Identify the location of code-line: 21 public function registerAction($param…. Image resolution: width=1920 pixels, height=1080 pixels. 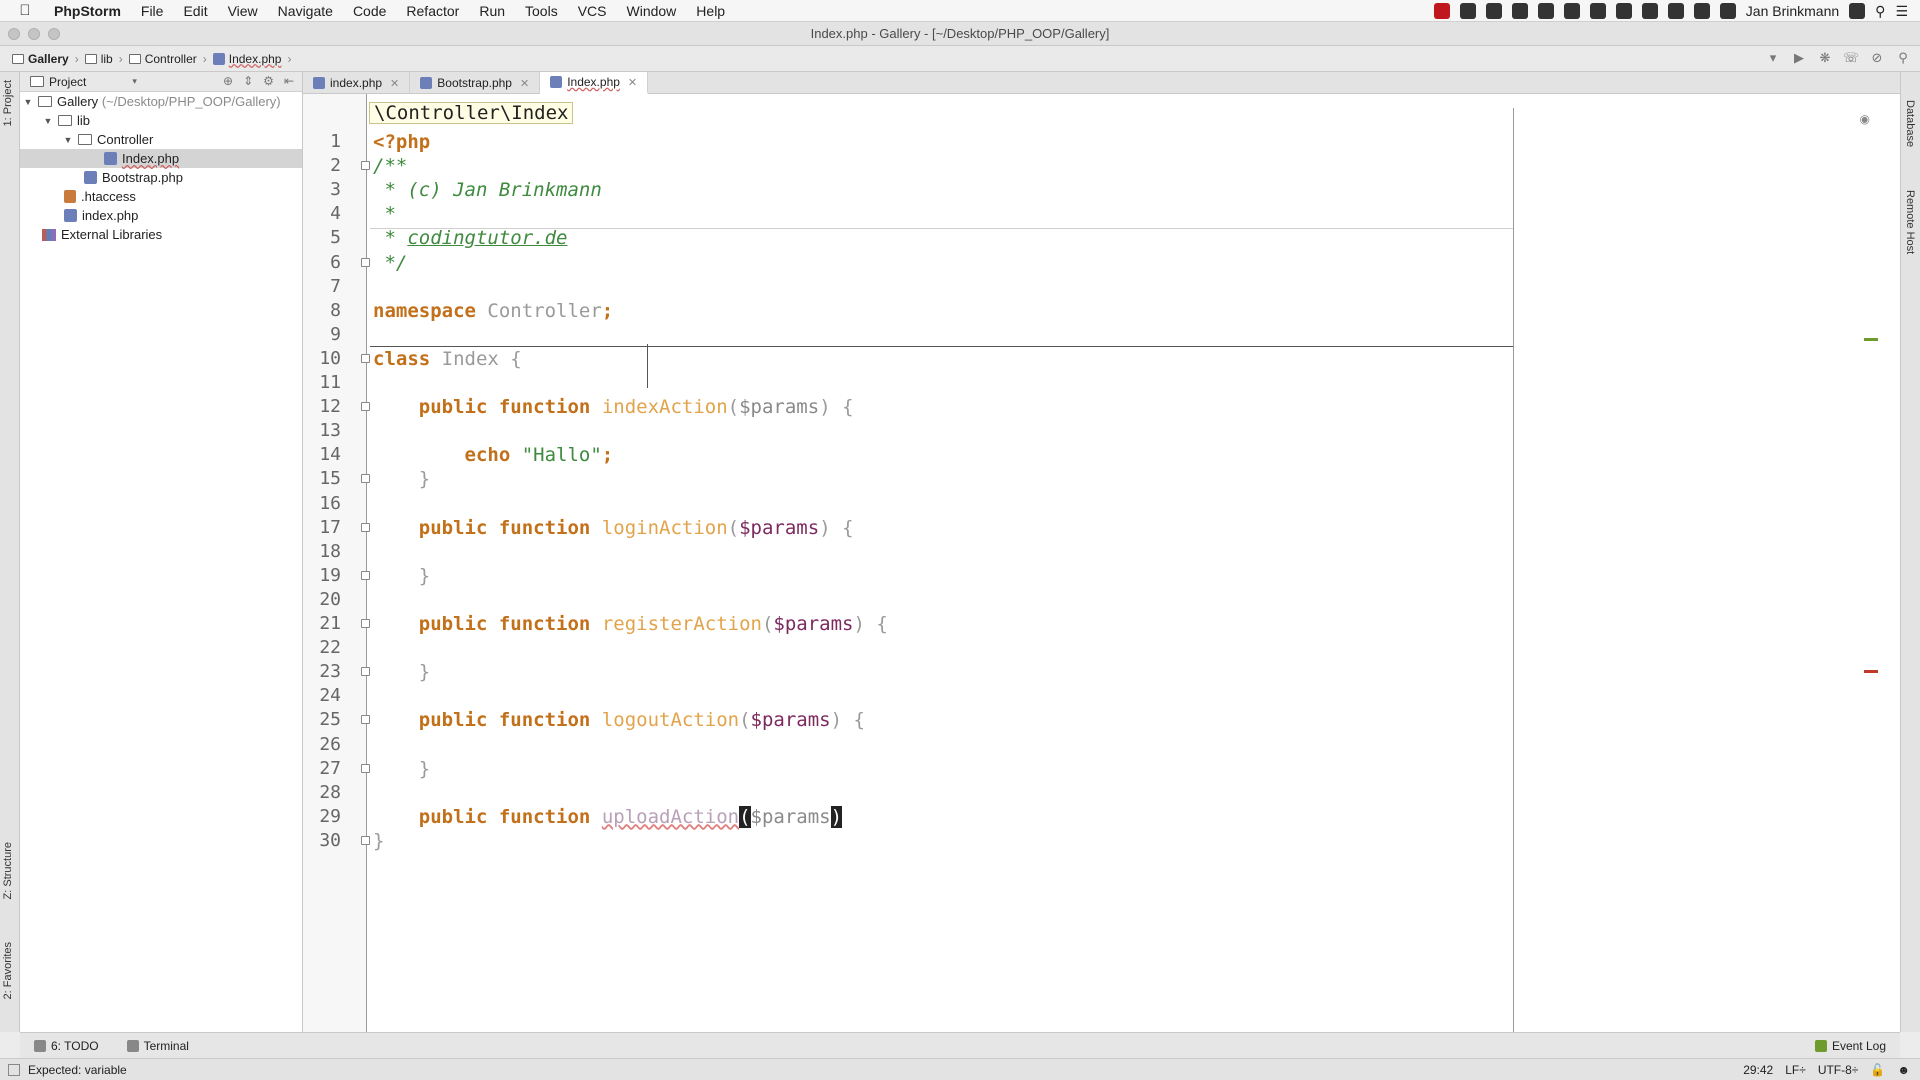
(1101, 624).